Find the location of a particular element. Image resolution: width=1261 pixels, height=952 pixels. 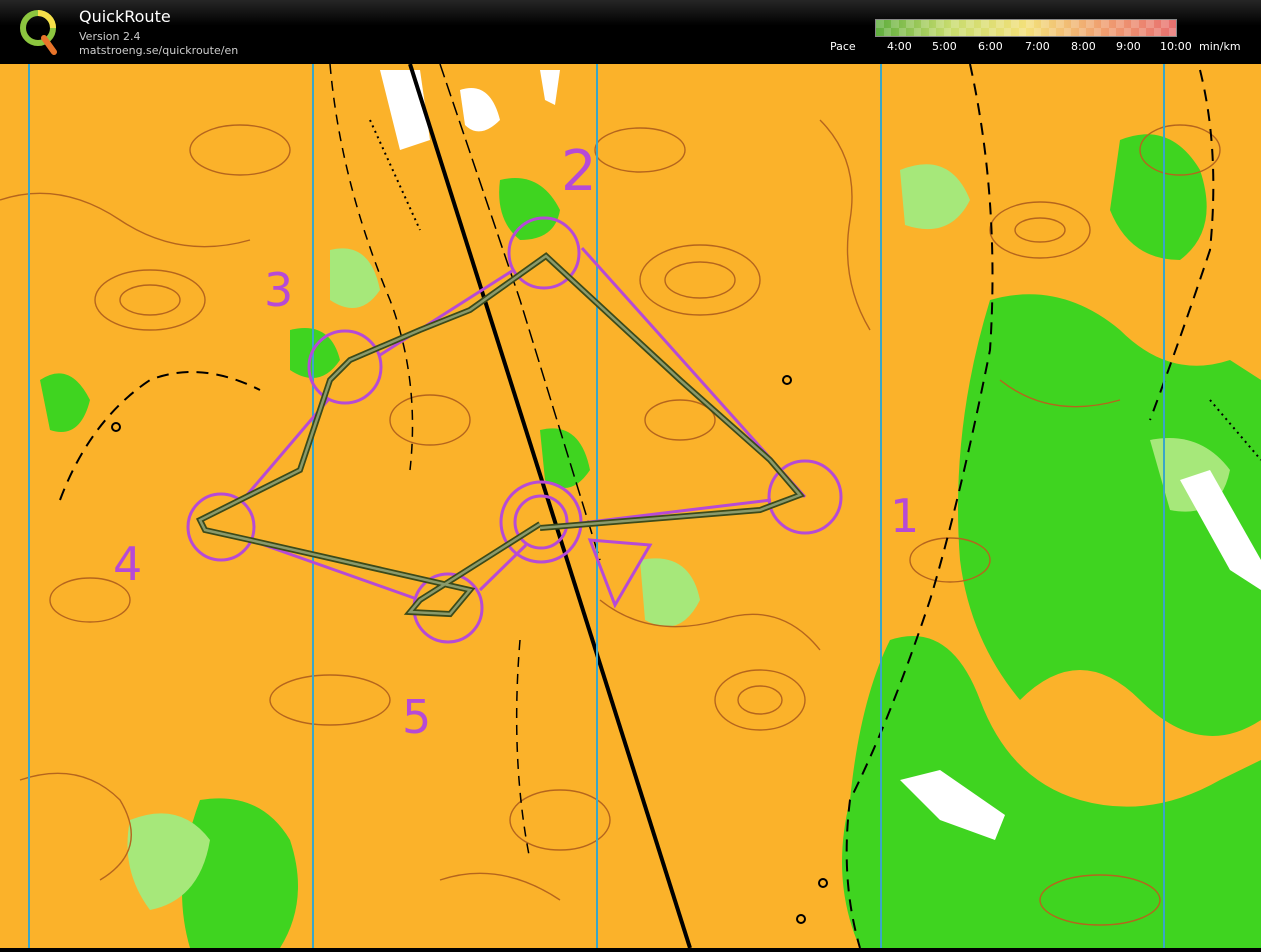

pace-tick: 8:00 is located at coordinates (1083, 46).